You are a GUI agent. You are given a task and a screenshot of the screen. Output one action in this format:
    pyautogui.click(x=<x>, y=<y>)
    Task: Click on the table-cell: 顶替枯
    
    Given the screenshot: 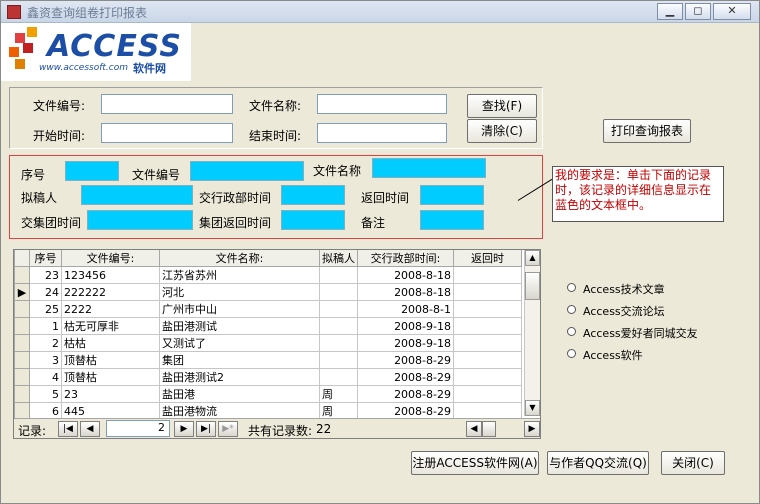 What is the action you would take?
    pyautogui.click(x=110, y=377)
    